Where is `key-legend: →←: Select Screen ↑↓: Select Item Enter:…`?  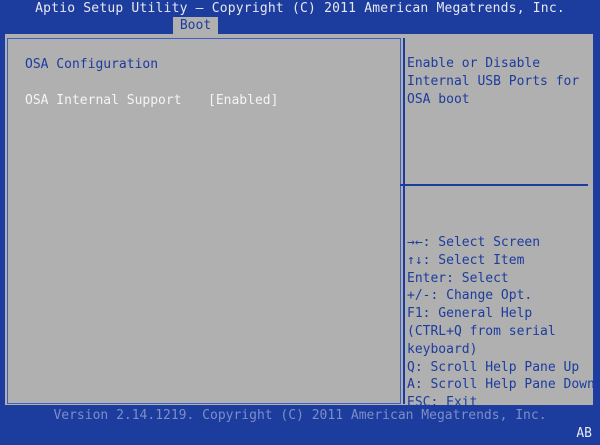
key-legend: →←: Select Screen ↑↓: Select Item Enter:… is located at coordinates (501, 323).